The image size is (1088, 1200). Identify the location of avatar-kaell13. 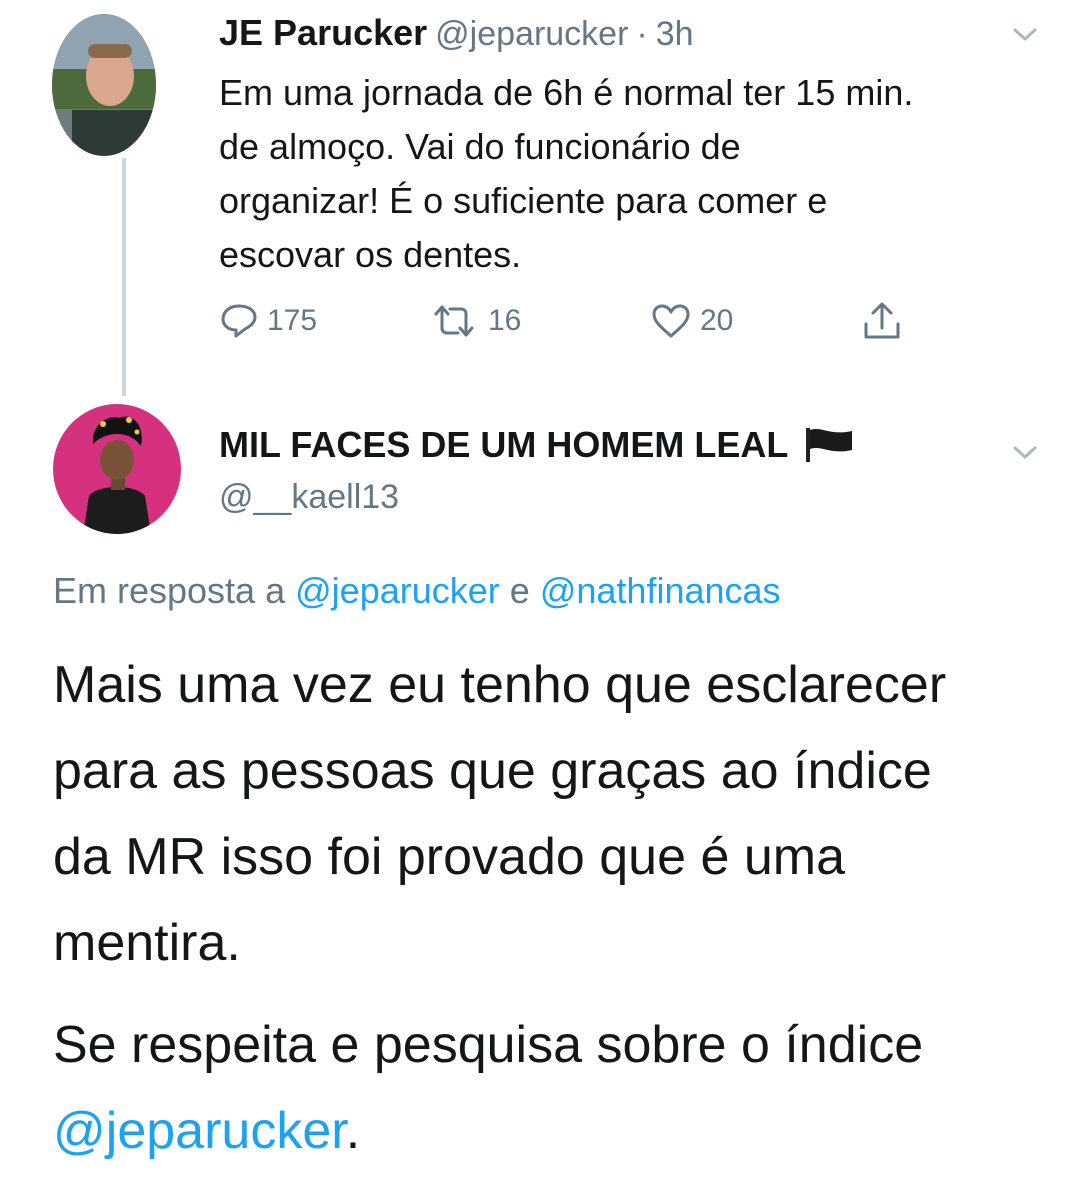
(117, 469).